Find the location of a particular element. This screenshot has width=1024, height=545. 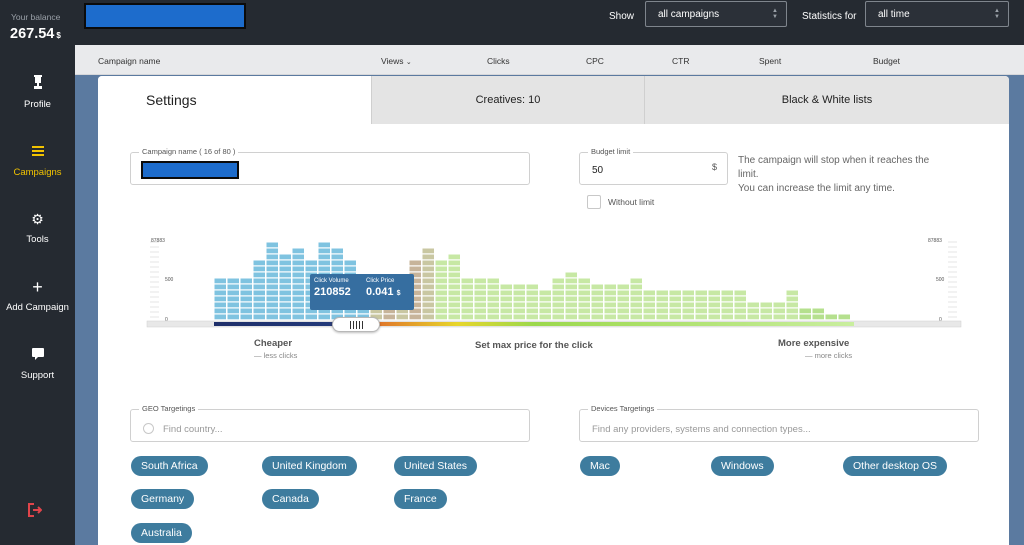

column-campaign-name: Campaign name is located at coordinates (129, 61).